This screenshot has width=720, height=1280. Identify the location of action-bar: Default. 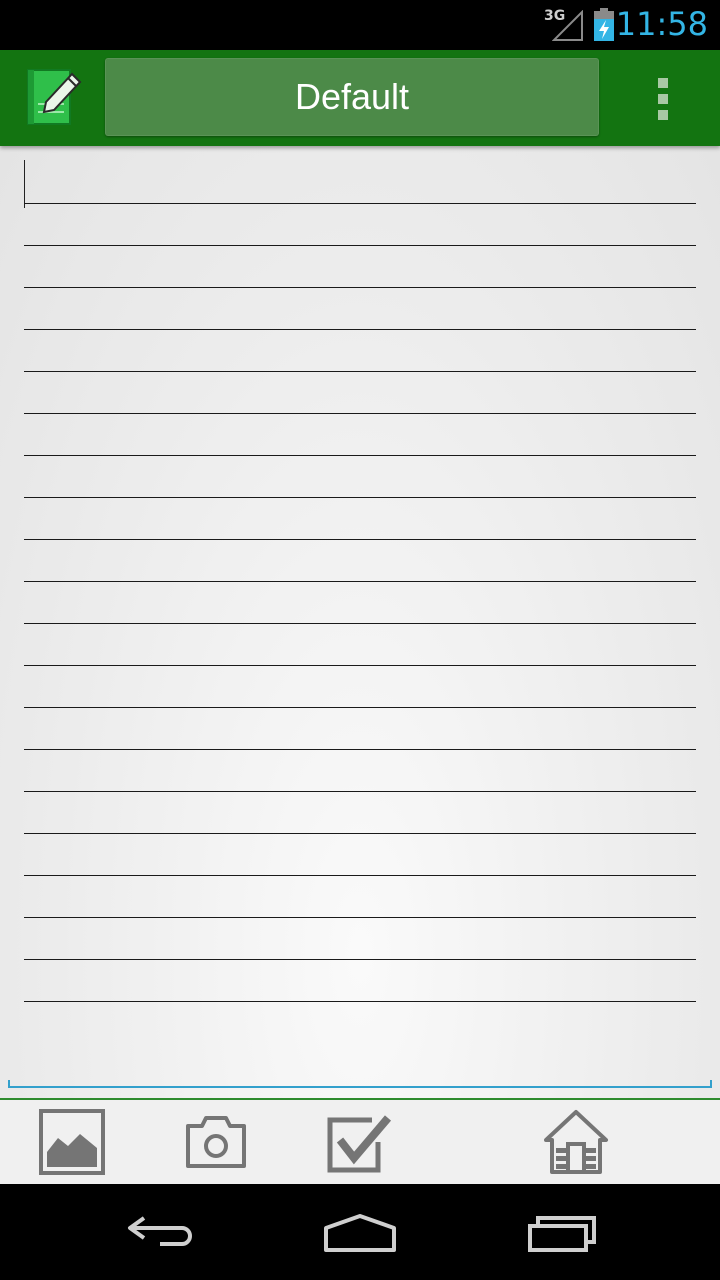
(360, 98).